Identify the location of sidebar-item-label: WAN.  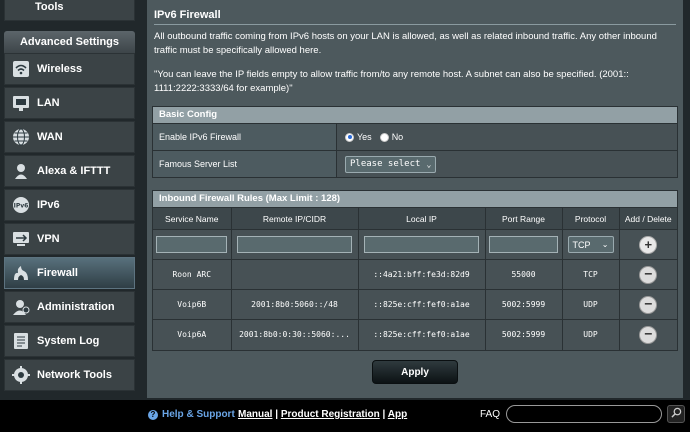
(50, 137).